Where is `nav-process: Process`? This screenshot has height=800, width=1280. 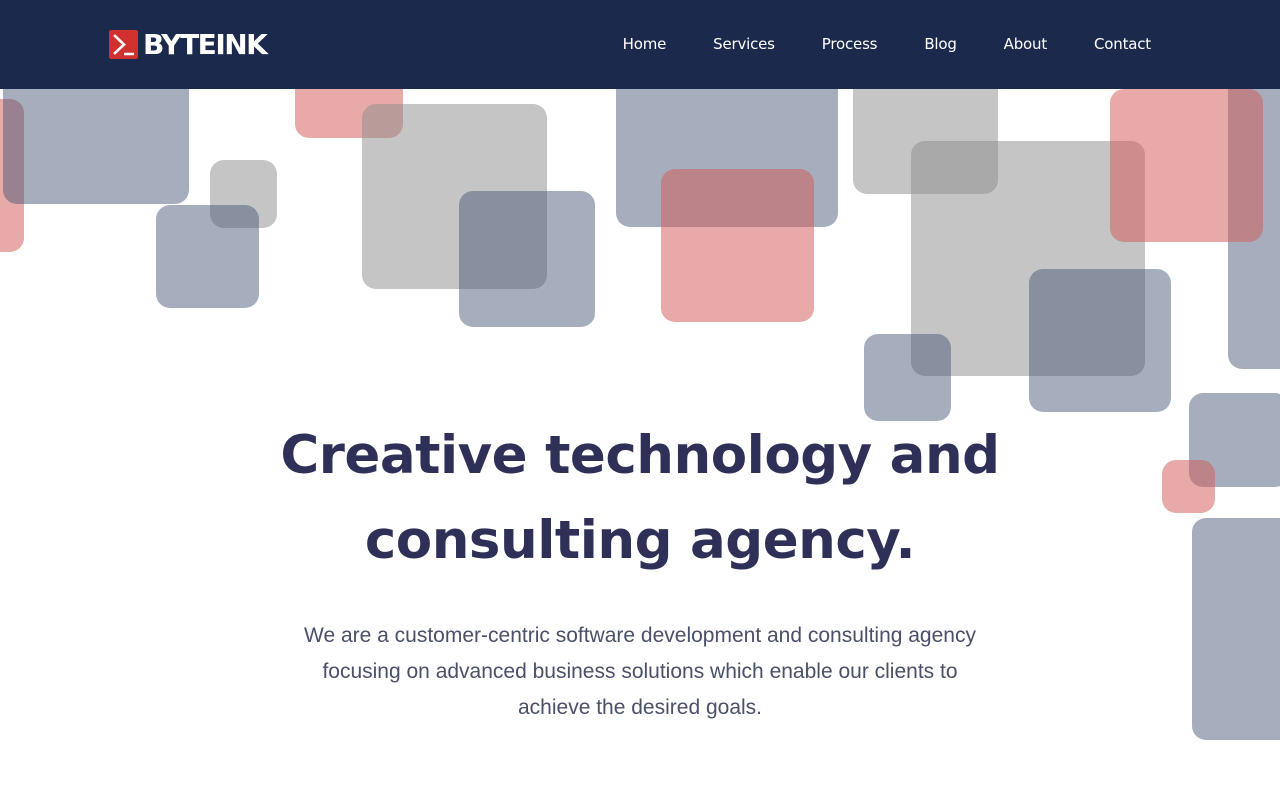
nav-process: Process is located at coordinates (850, 44).